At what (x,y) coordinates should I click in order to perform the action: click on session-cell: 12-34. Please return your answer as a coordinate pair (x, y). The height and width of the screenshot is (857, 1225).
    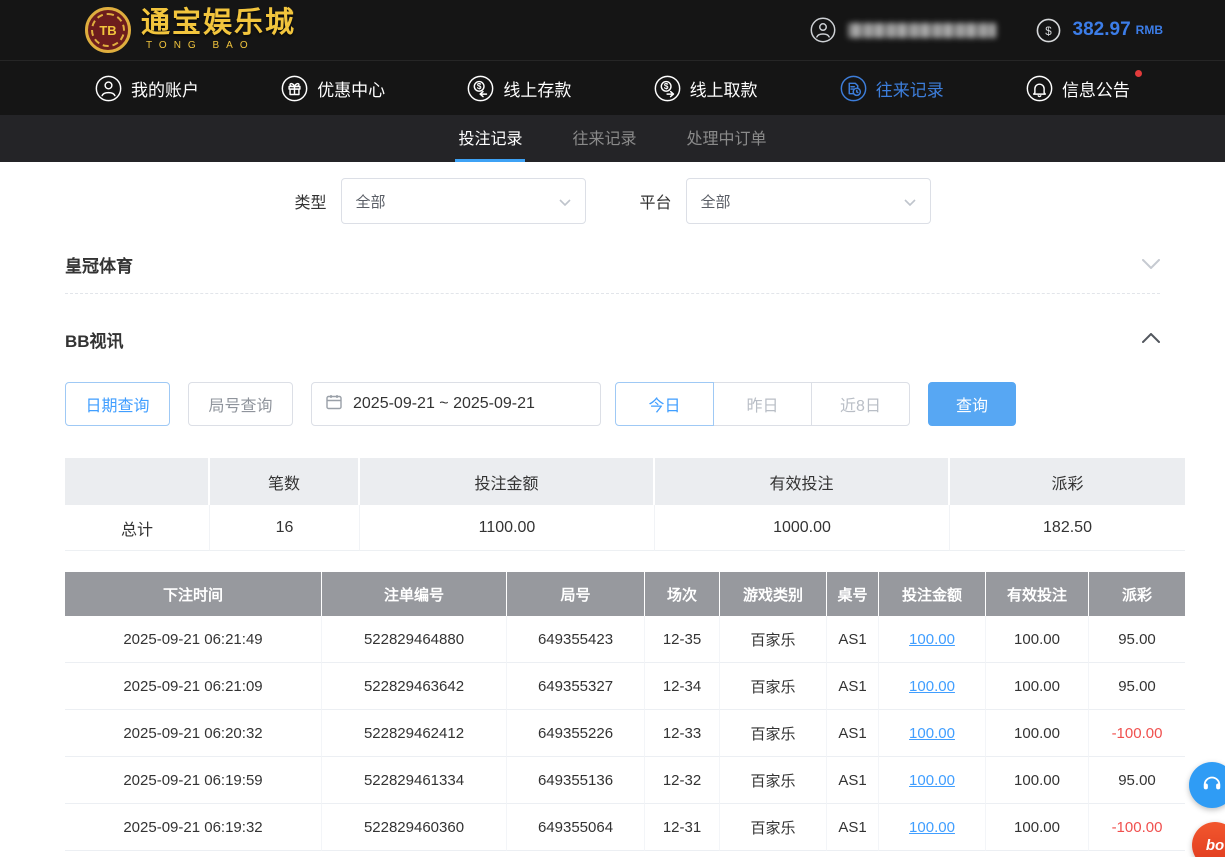
    Looking at the image, I should click on (682, 686).